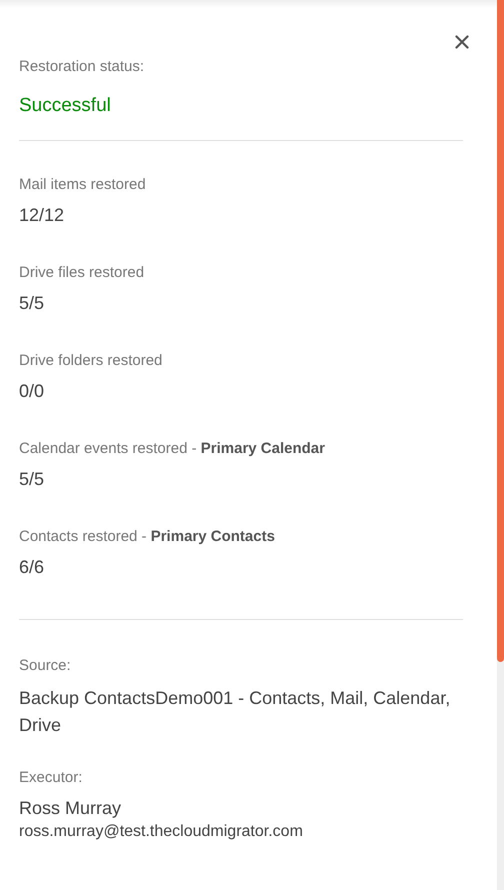 The height and width of the screenshot is (890, 504). I want to click on count-label: Calendar events restored - Primary Calendar, so click(172, 449).